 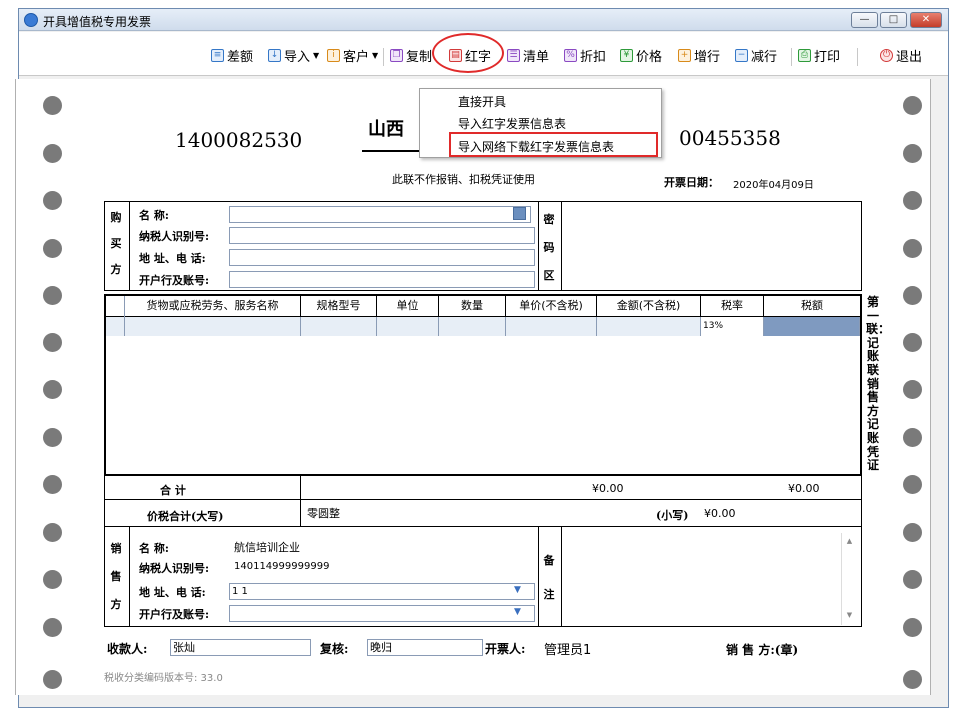 What do you see at coordinates (684, 55) in the screenshot?
I see `add-row-icon: +` at bounding box center [684, 55].